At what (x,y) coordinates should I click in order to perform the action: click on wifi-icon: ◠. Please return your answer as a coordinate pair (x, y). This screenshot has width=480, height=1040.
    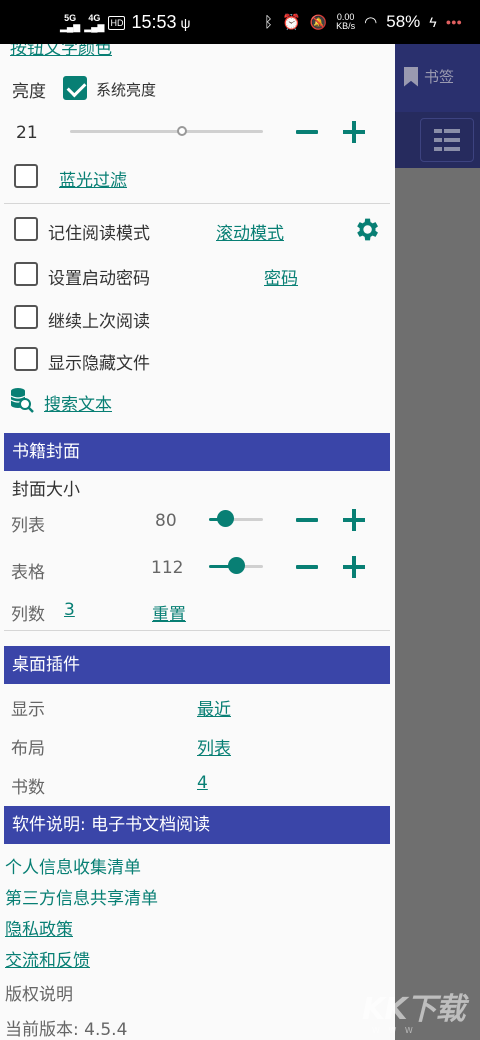
    Looking at the image, I should click on (371, 22).